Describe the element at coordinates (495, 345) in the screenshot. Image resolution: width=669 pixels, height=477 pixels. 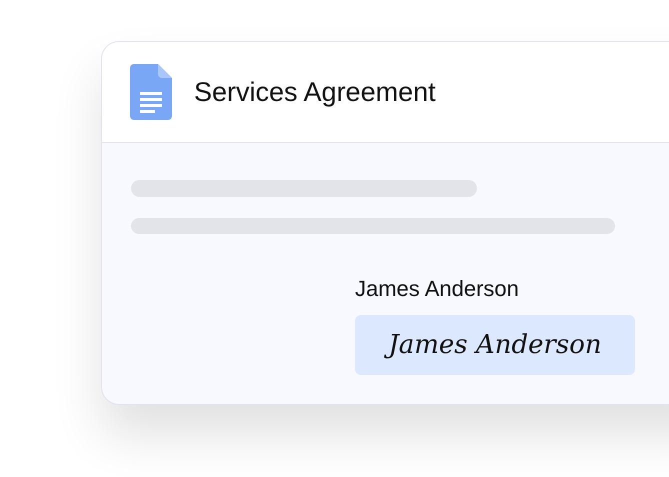
I see `signature-field: James Anderson` at that location.